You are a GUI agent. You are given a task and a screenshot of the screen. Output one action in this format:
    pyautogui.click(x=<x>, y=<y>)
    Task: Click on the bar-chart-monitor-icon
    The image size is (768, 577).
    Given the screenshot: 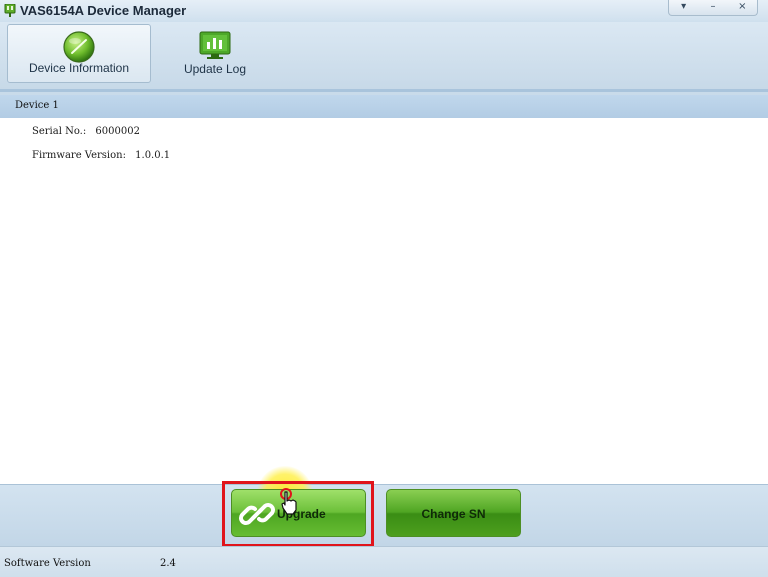 What is the action you would take?
    pyautogui.click(x=215, y=45)
    